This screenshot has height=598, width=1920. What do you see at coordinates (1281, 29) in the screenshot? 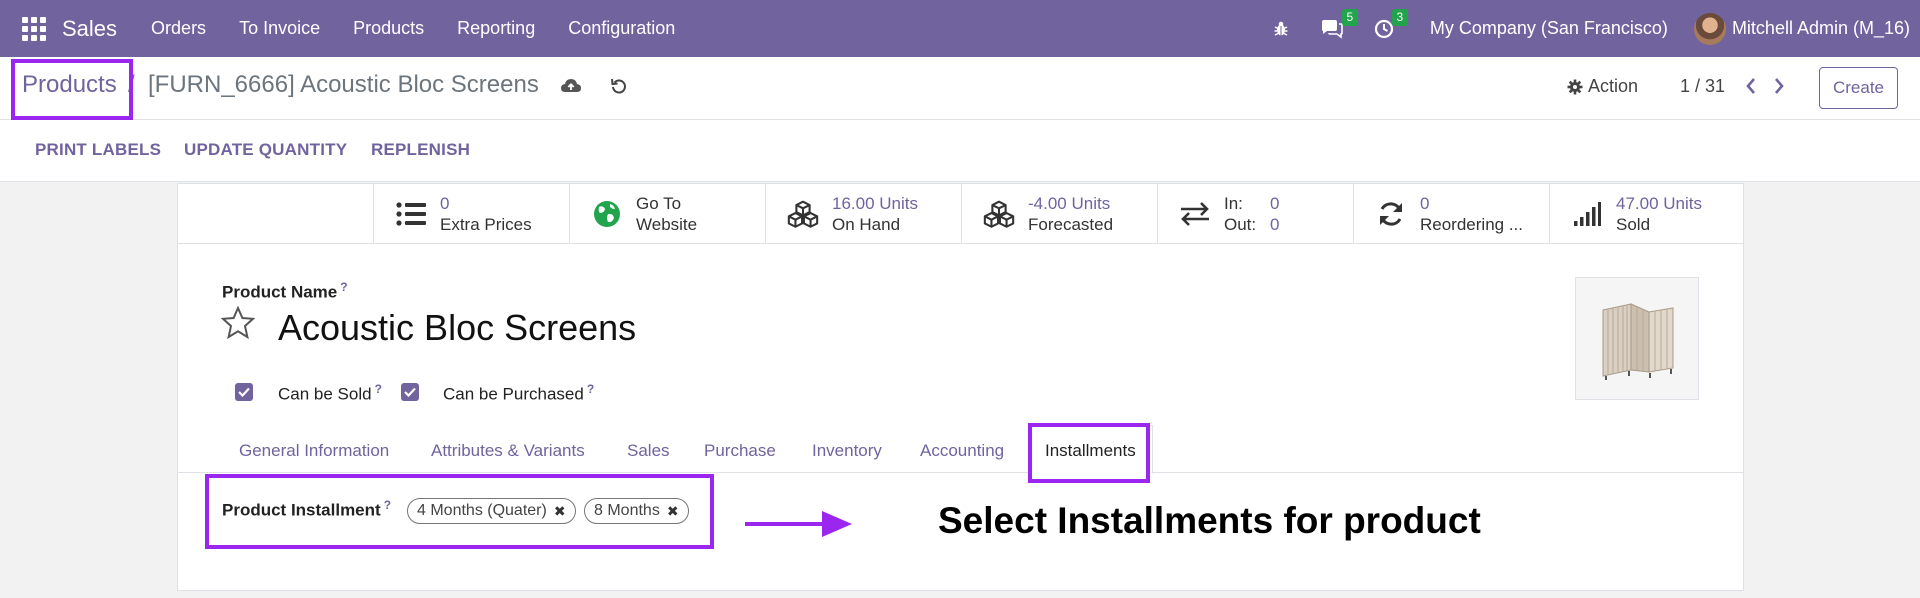
I see `debug-bug-icon` at bounding box center [1281, 29].